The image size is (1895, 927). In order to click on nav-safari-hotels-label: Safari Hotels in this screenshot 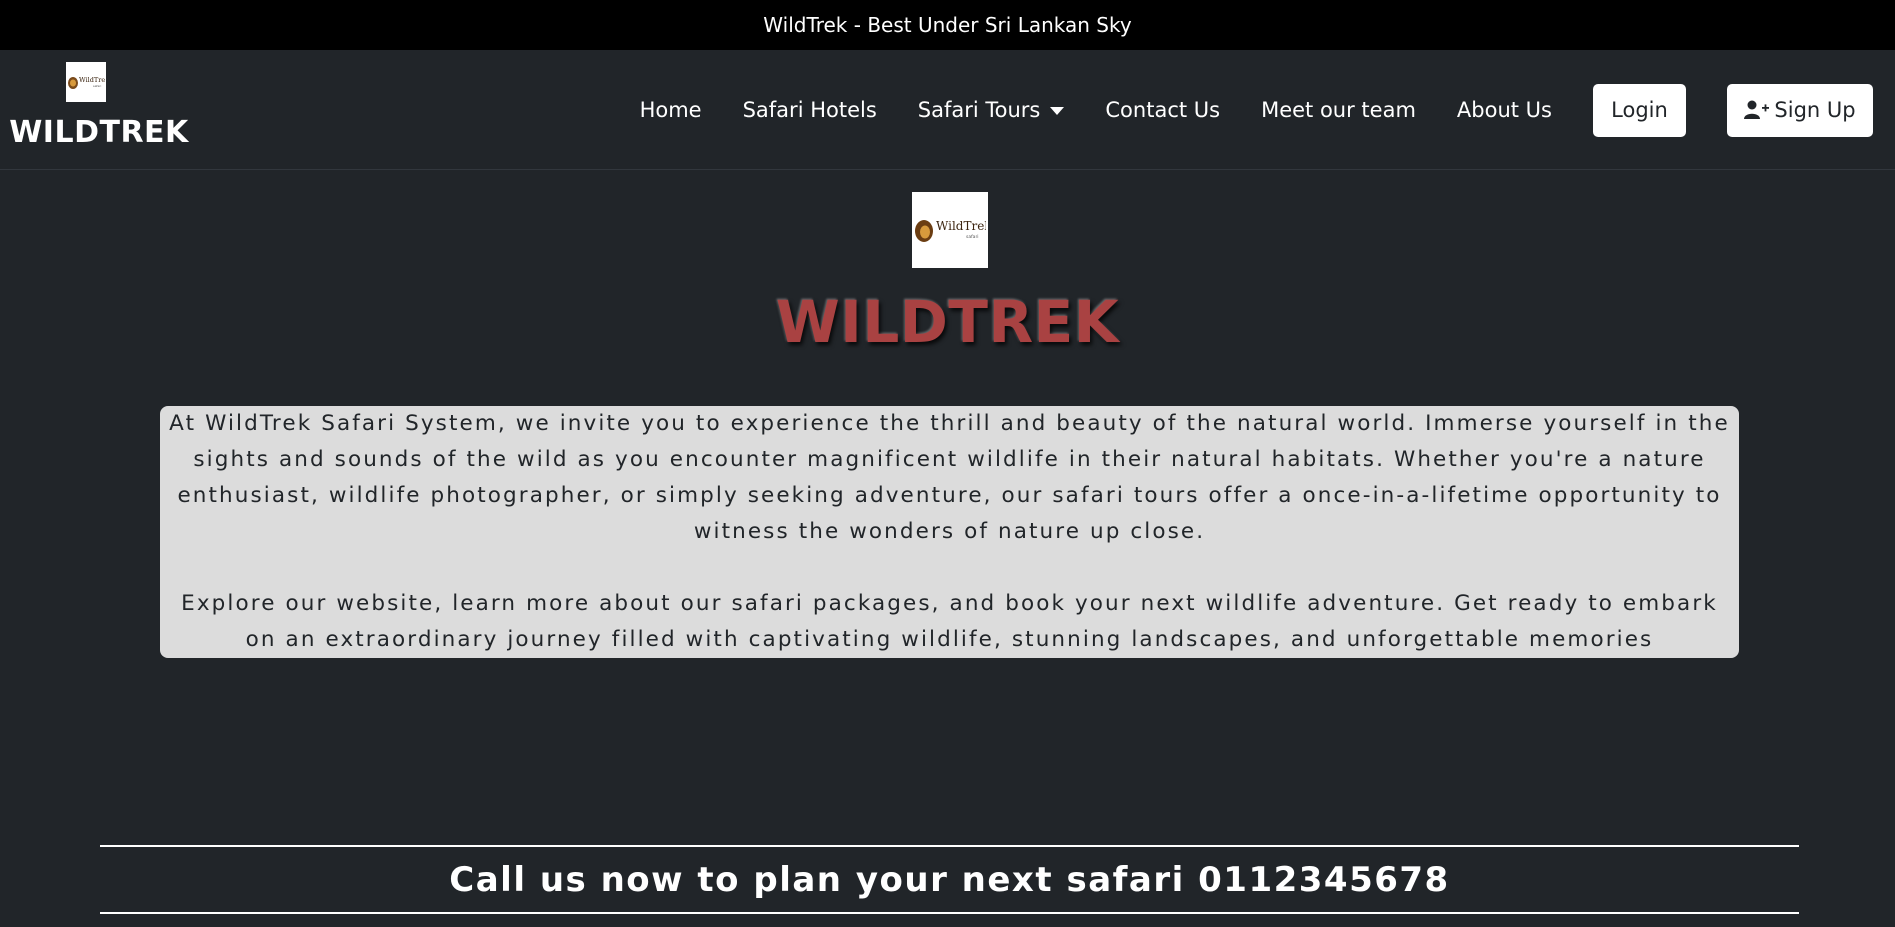, I will do `click(809, 110)`.